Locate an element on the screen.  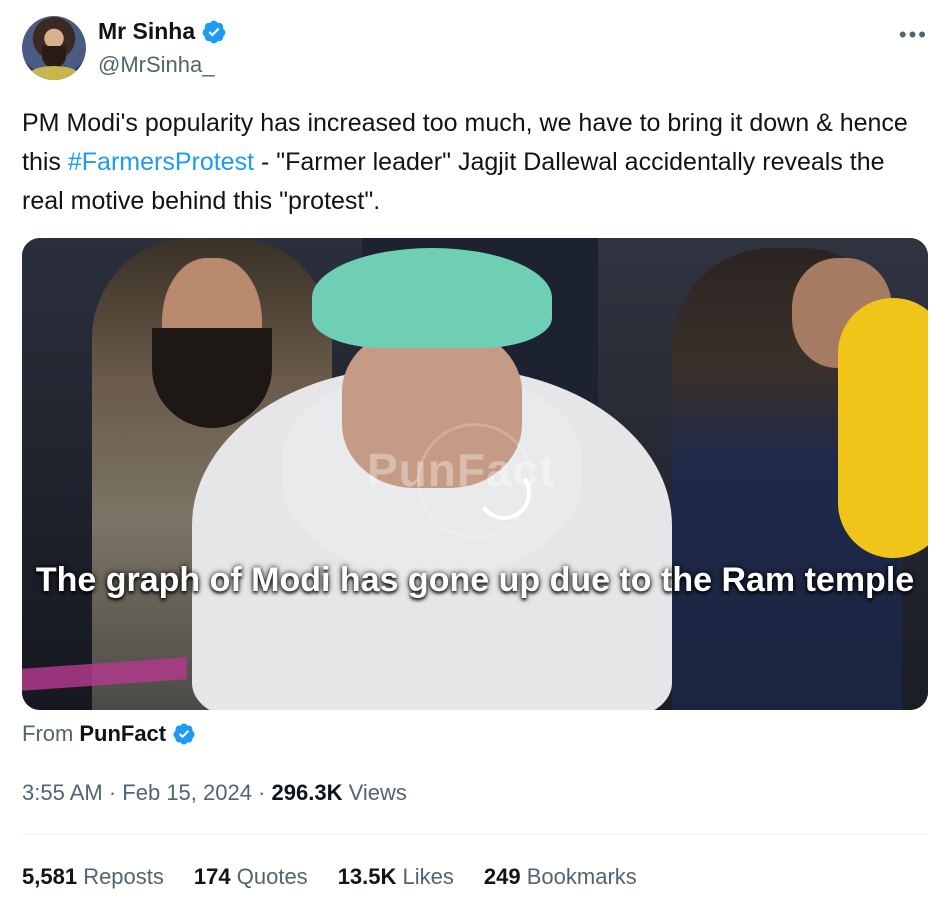
reposts-stat: 5,581 Reposts is located at coordinates (93, 877).